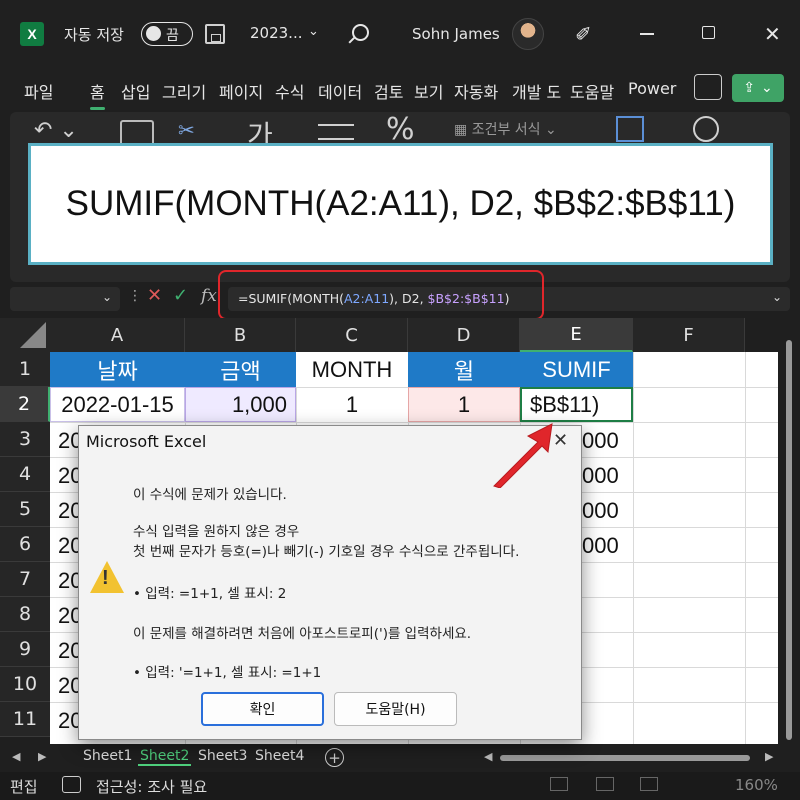 The height and width of the screenshot is (800, 800). What do you see at coordinates (400, 129) in the screenshot?
I see `number-format-icon: %` at bounding box center [400, 129].